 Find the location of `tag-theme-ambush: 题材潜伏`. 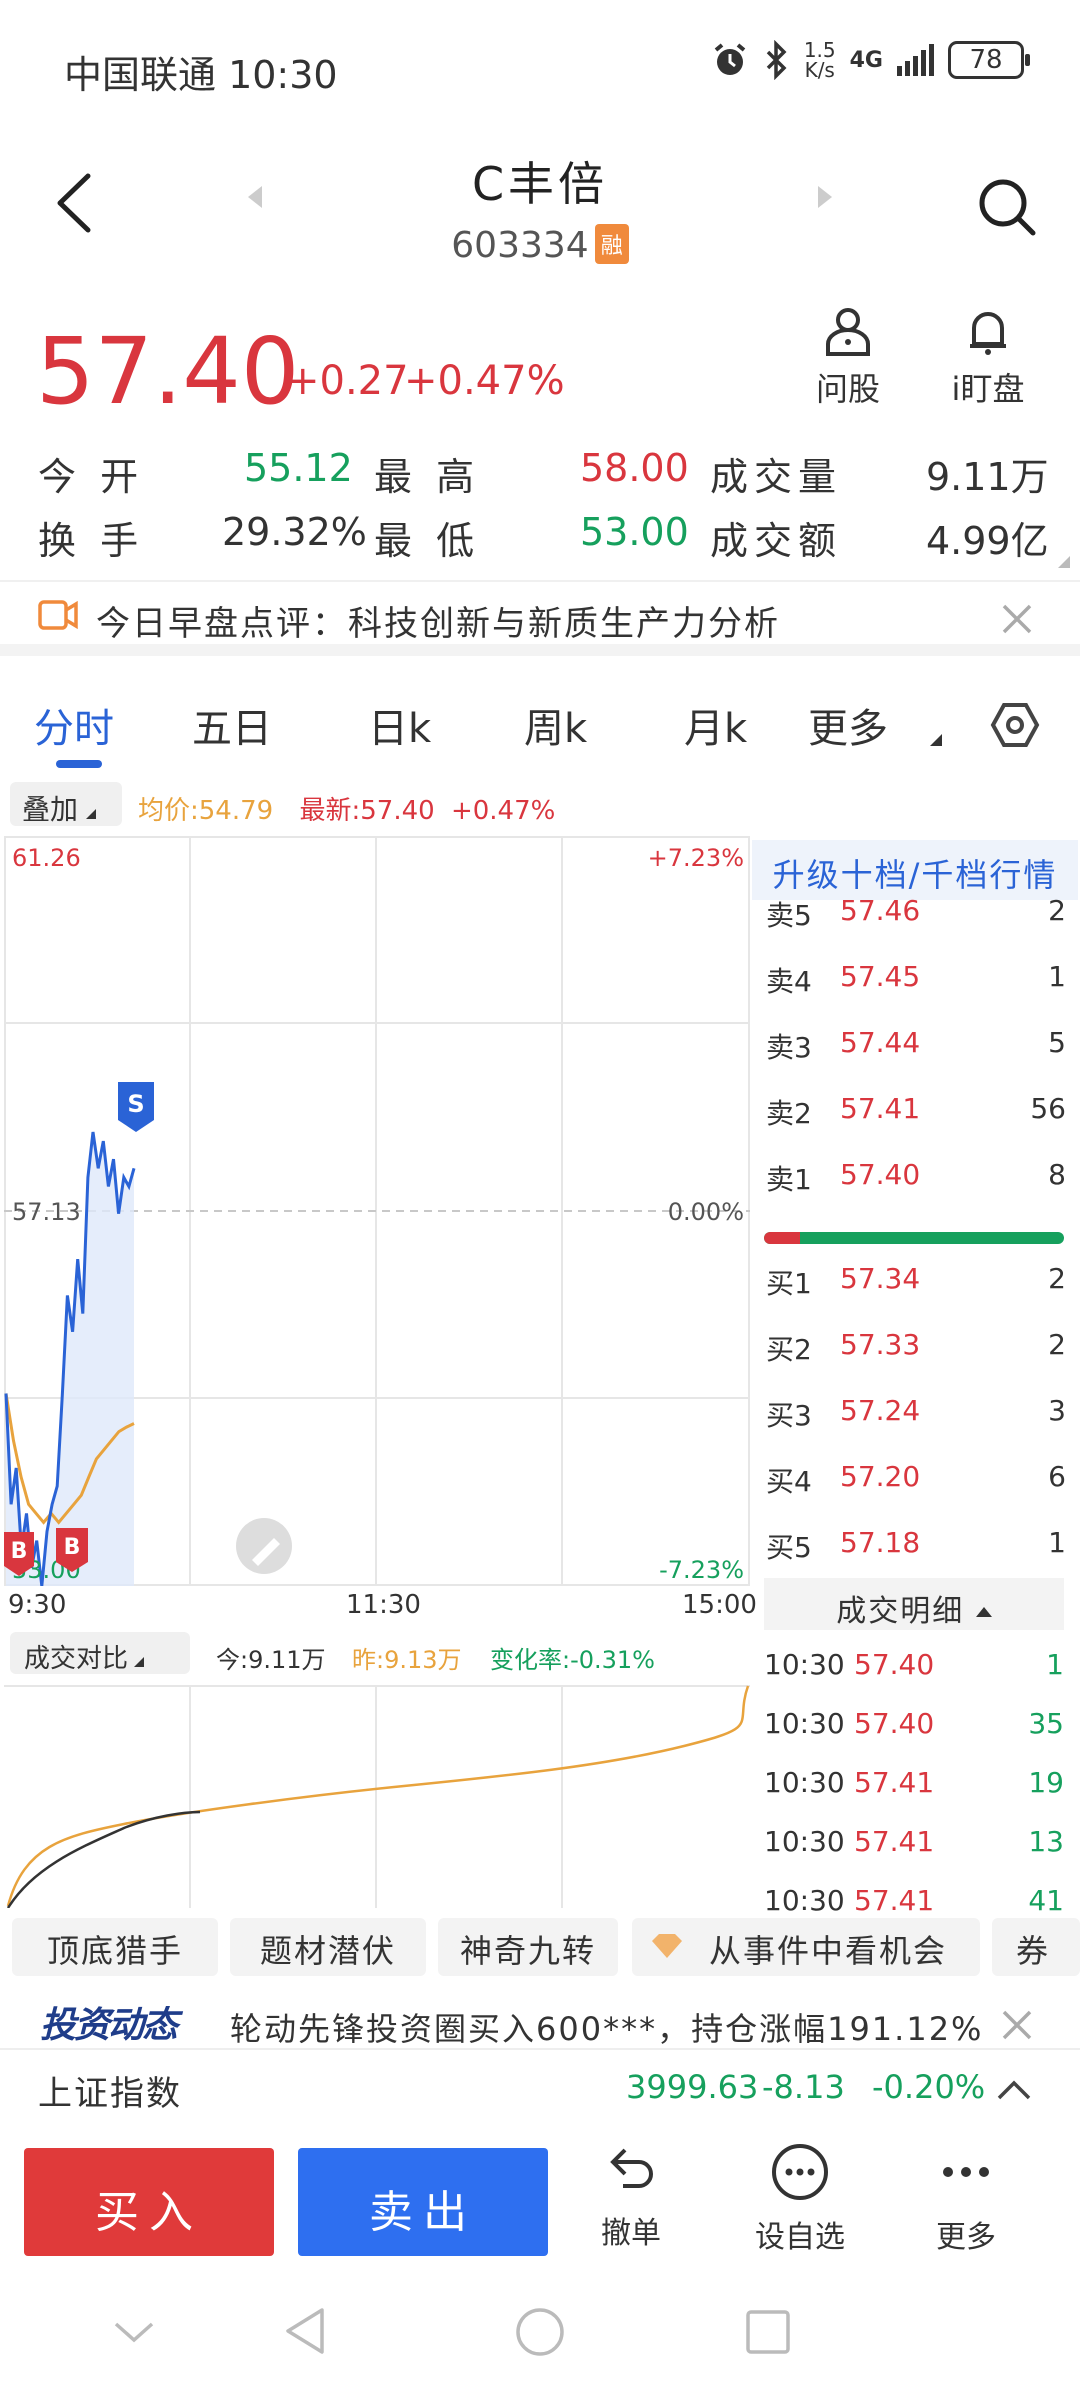

tag-theme-ambush: 题材潜伏 is located at coordinates (328, 1947).